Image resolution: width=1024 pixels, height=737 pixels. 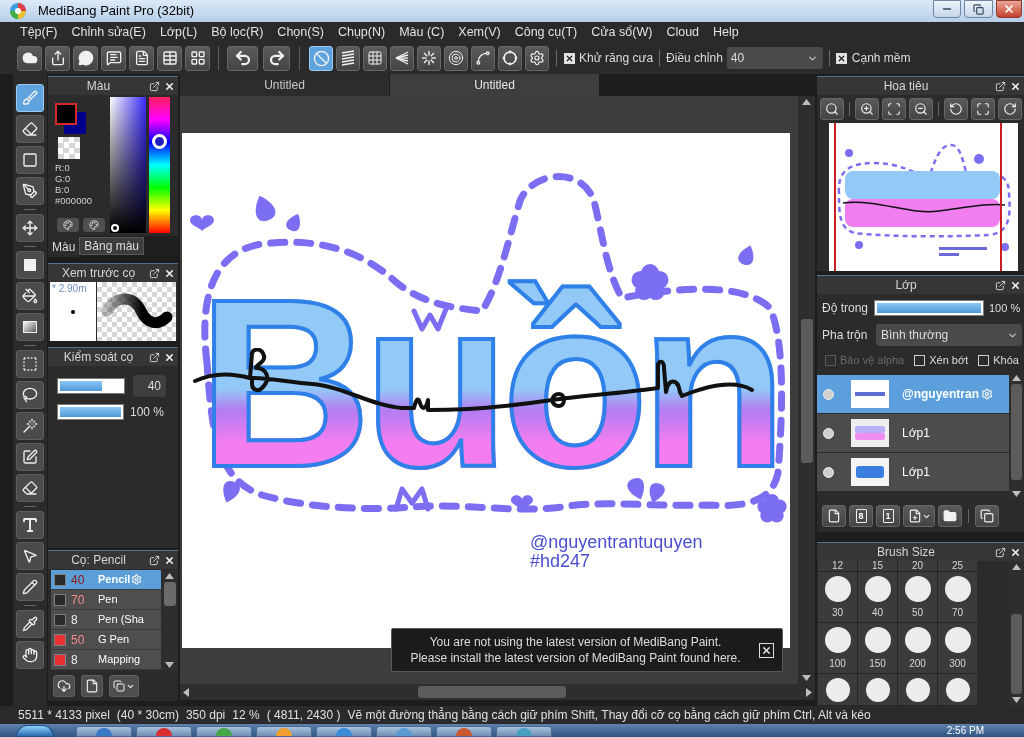 What do you see at coordinates (159, 165) in the screenshot?
I see `hue-slider` at bounding box center [159, 165].